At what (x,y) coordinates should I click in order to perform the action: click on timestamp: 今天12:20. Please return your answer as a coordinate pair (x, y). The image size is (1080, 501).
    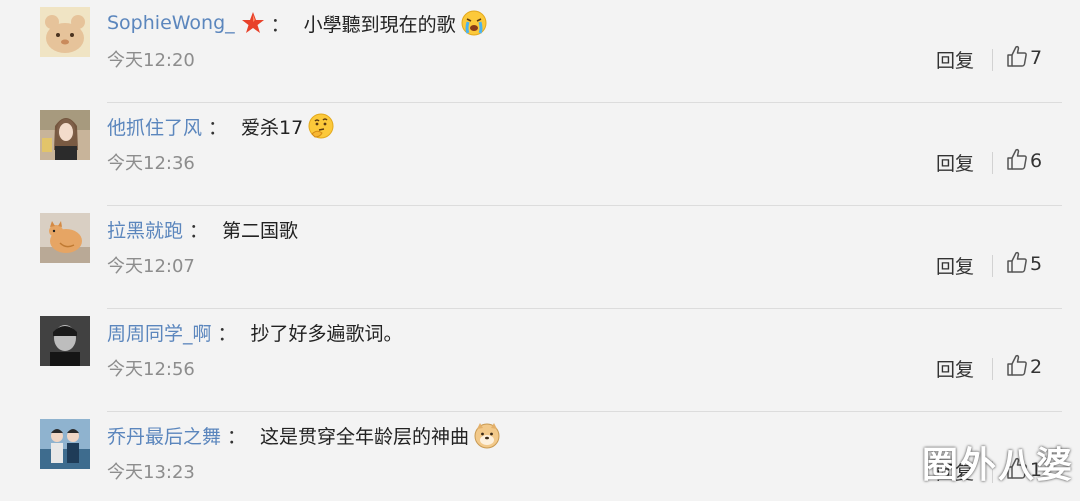
    Looking at the image, I should click on (151, 60).